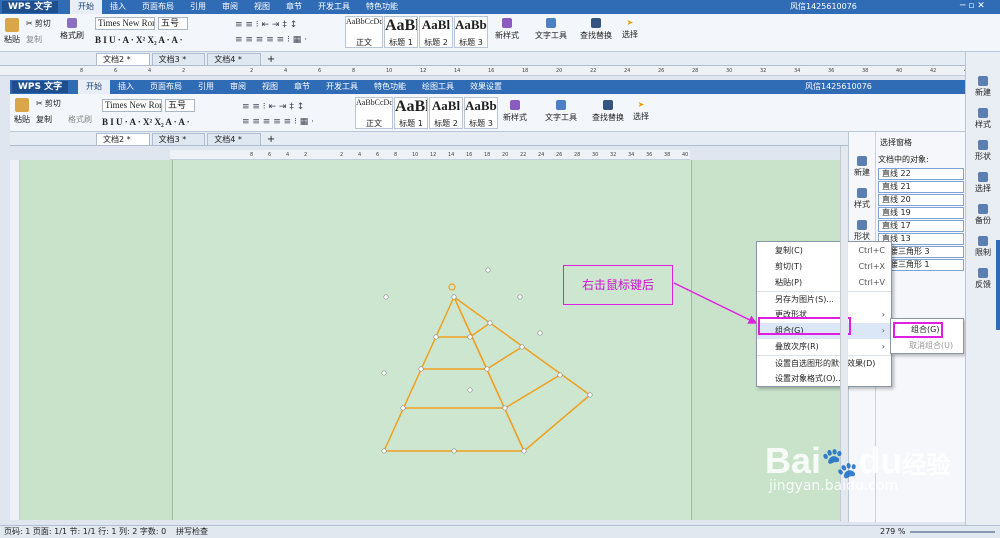 The width and height of the screenshot is (1000, 538). Describe the element at coordinates (551, 29) in the screenshot. I see `text-tools-button: 文字工具` at that location.